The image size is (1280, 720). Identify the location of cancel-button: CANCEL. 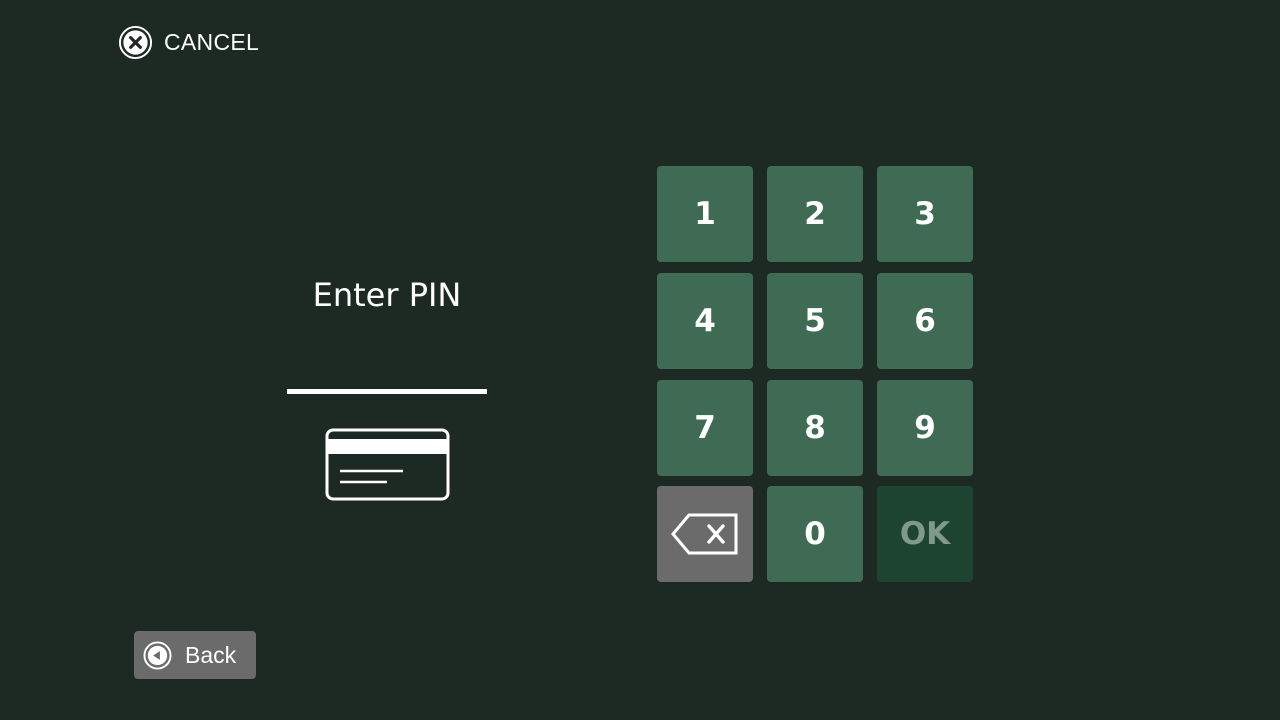
(188, 42).